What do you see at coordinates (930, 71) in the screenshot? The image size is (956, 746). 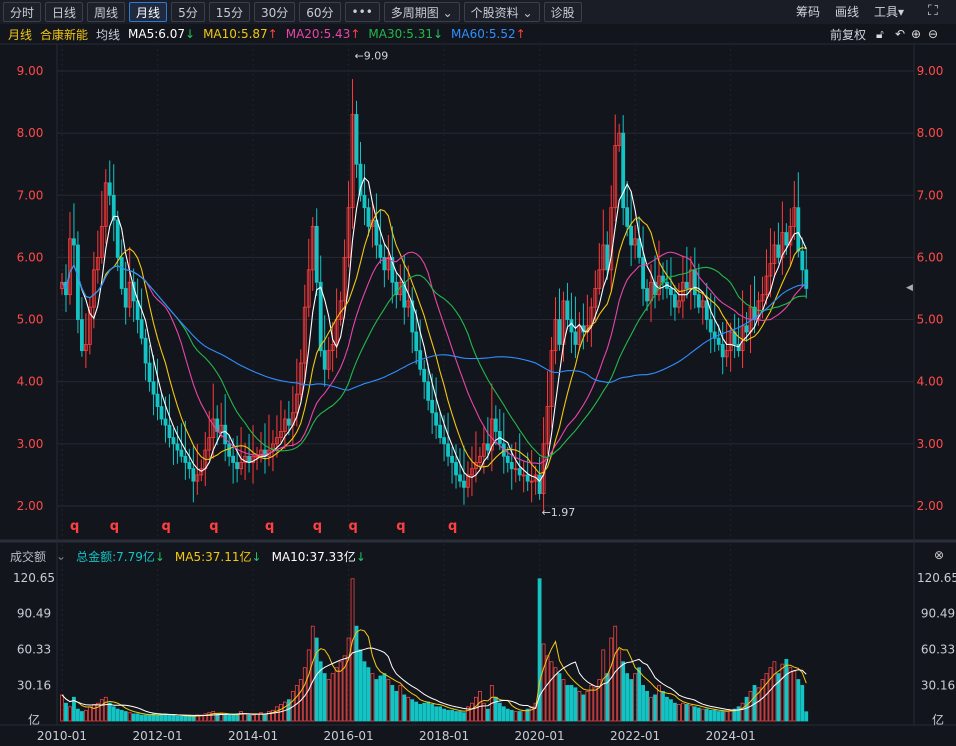 I see `price-tick-label-right: 9.00` at bounding box center [930, 71].